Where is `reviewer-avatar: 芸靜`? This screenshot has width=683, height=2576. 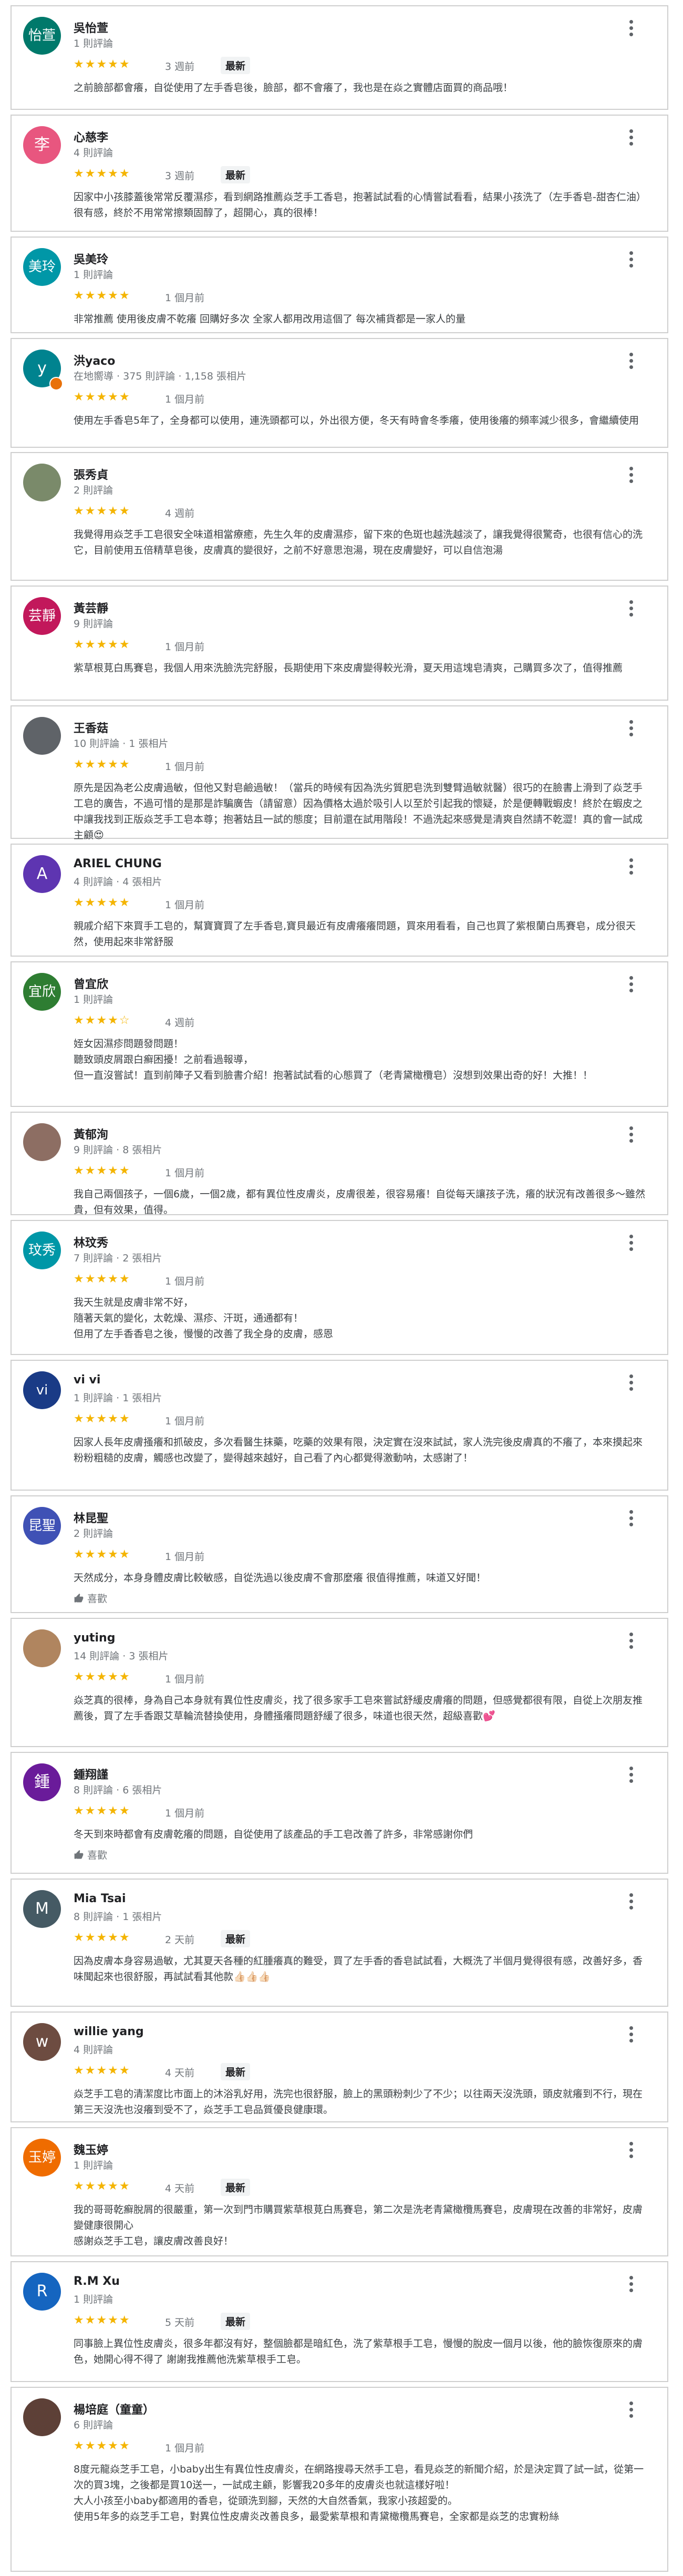 reviewer-avatar: 芸靜 is located at coordinates (42, 616).